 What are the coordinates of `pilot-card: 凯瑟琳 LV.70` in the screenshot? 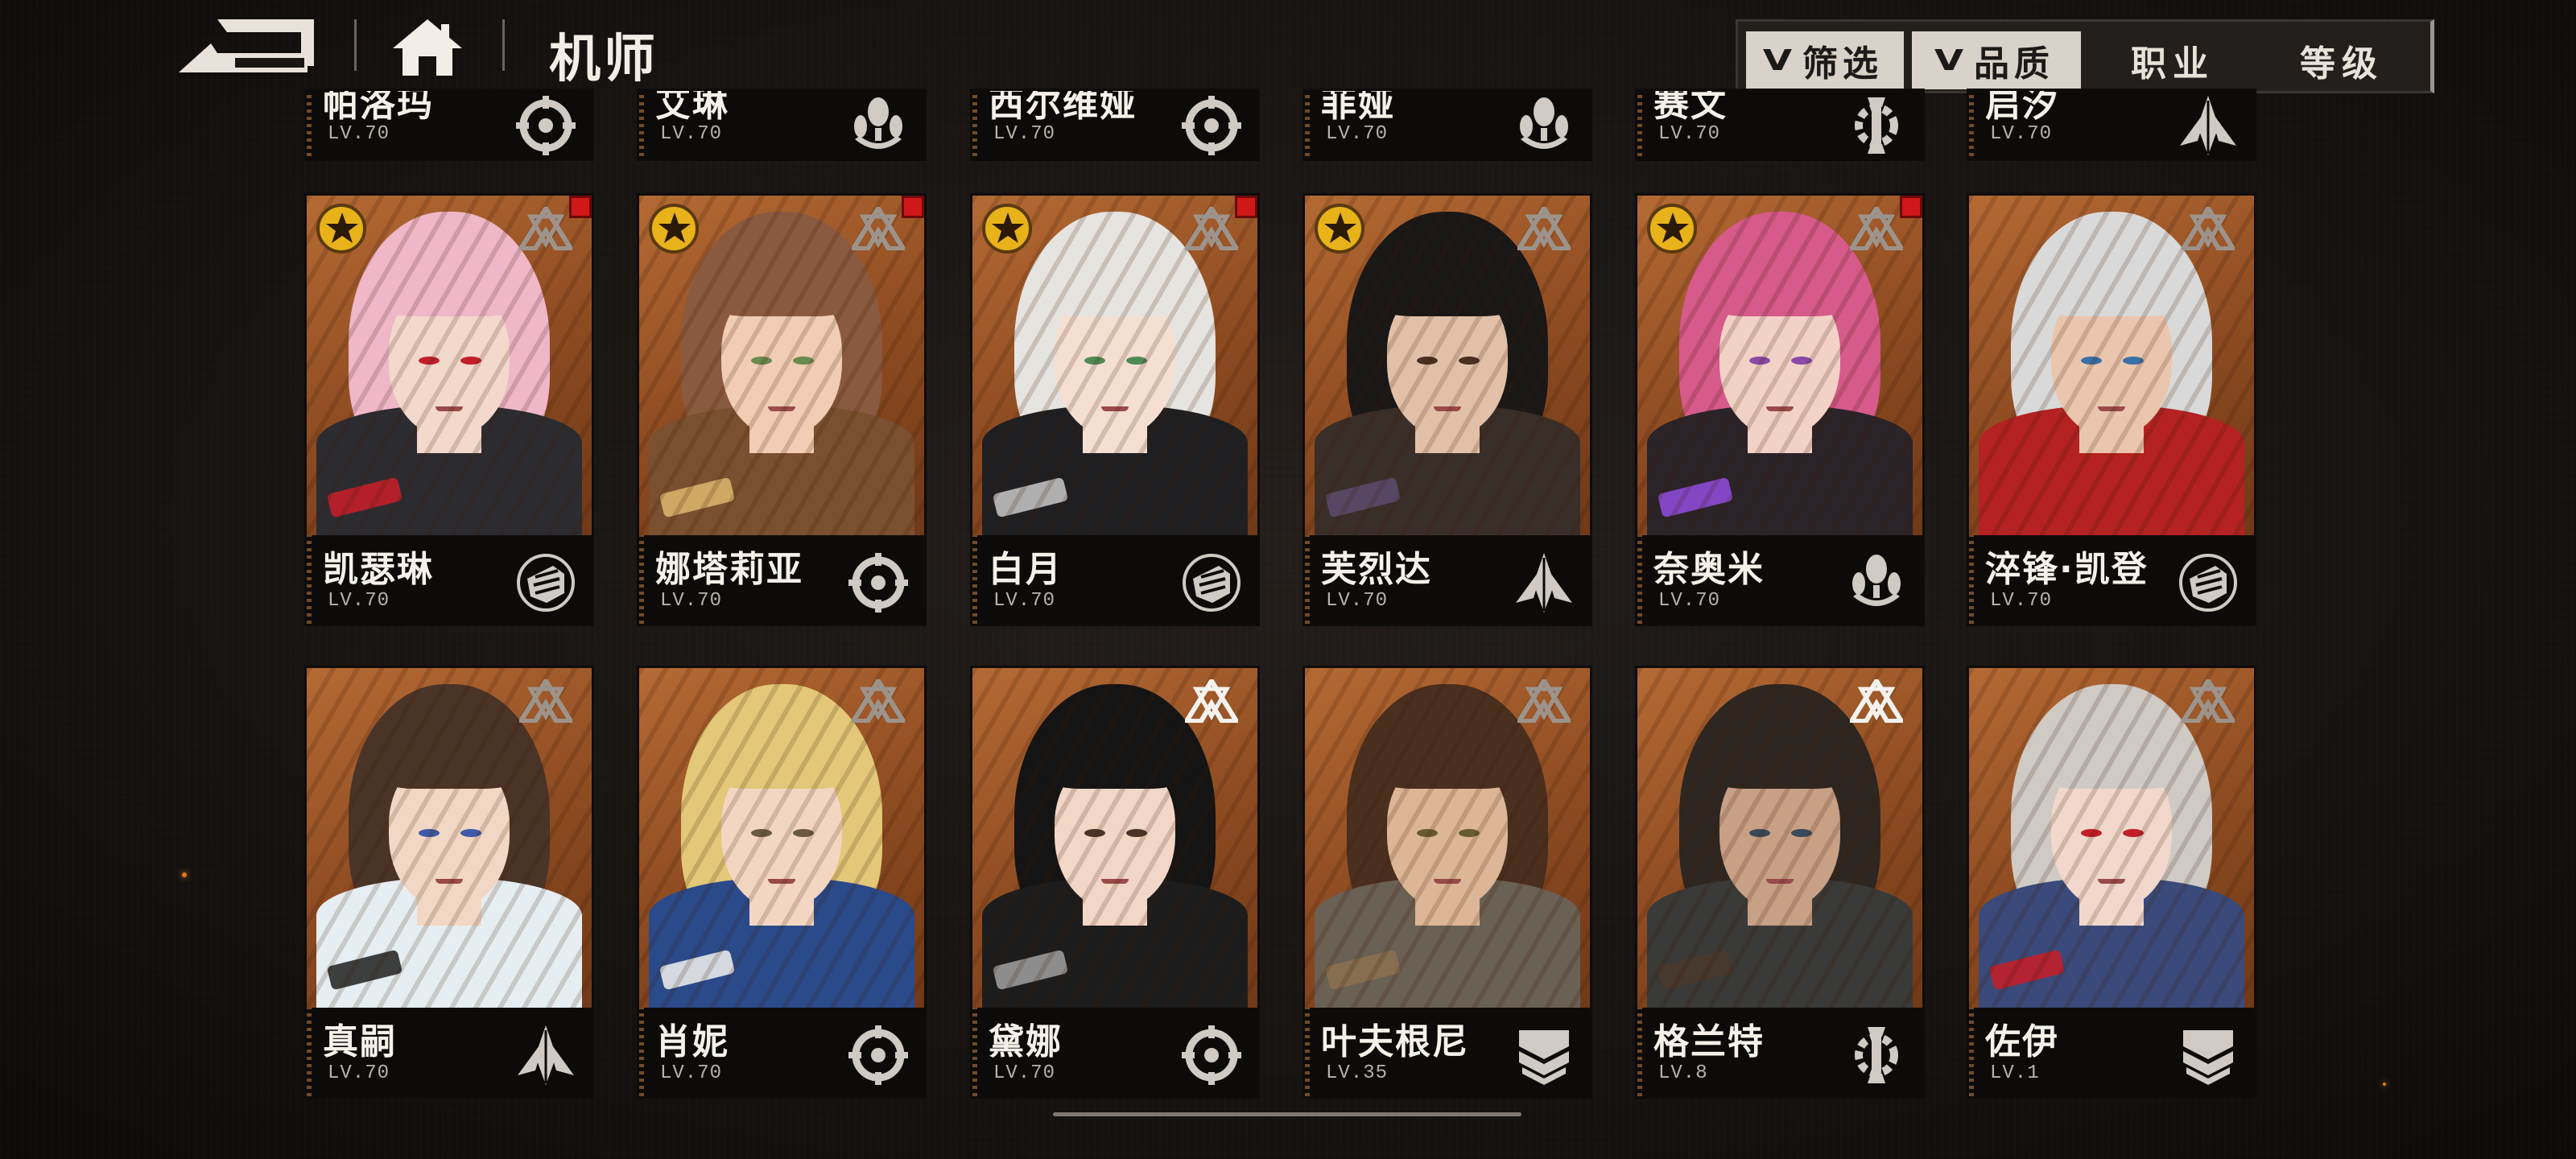 It's located at (449, 409).